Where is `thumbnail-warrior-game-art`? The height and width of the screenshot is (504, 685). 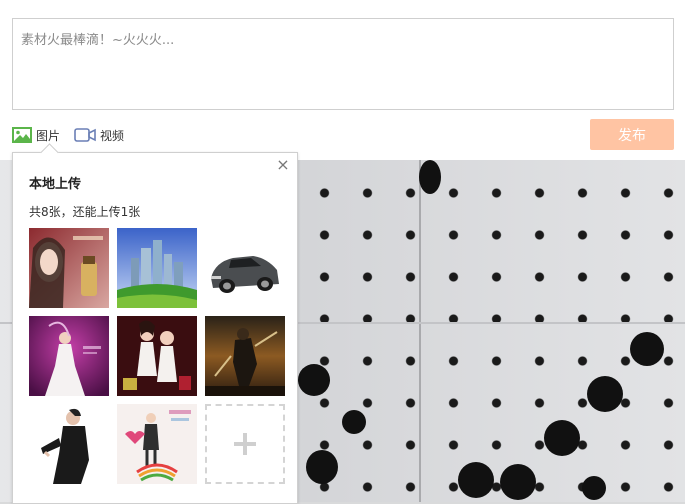
thumbnail-warrior-game-art is located at coordinates (245, 356).